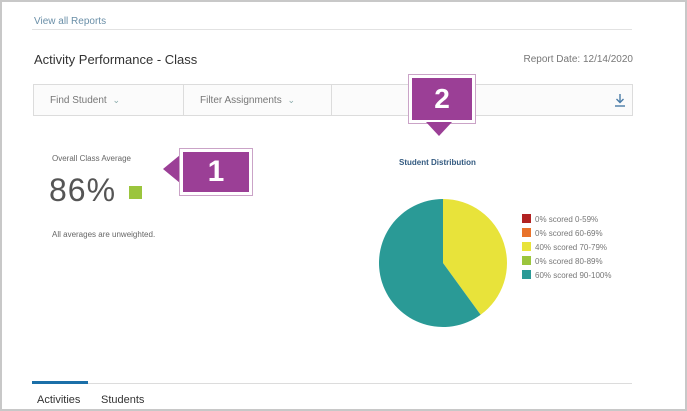 The image size is (687, 411). What do you see at coordinates (442, 263) in the screenshot?
I see `distribution-pie-chart` at bounding box center [442, 263].